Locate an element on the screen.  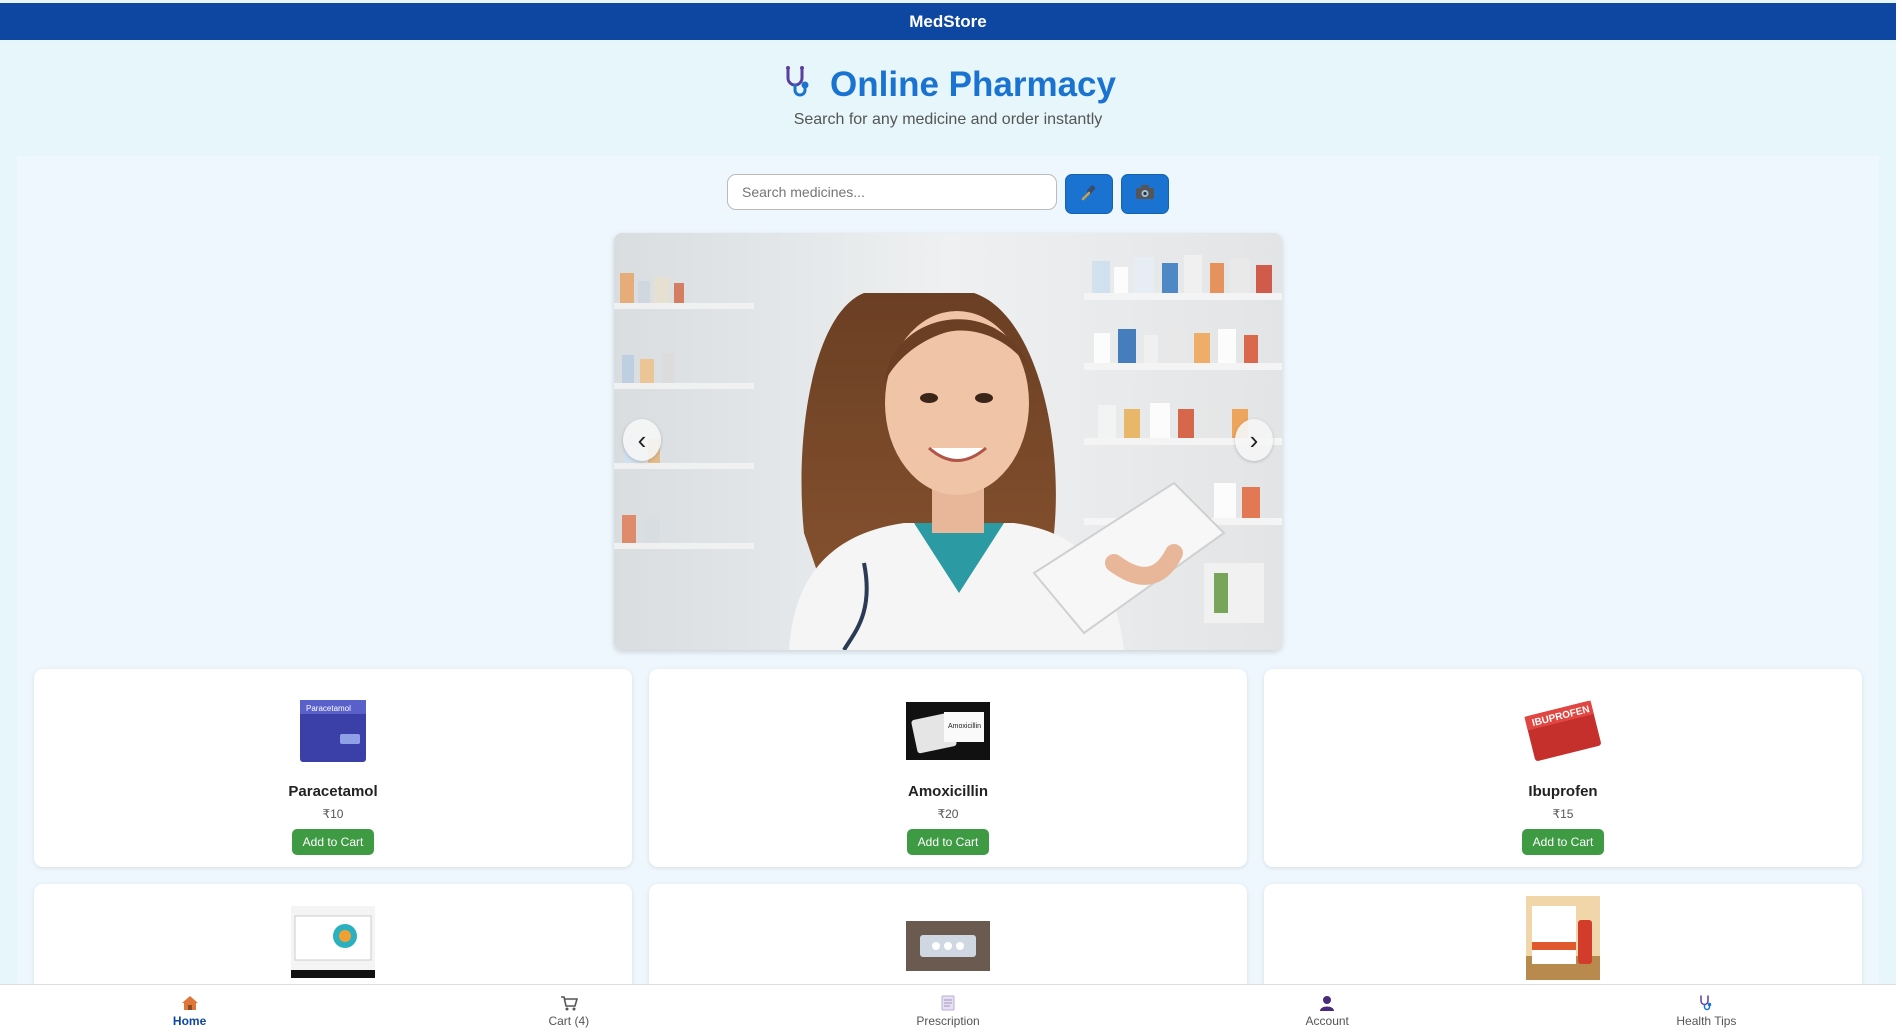
promo-carousel: ‹ › is located at coordinates (948, 441).